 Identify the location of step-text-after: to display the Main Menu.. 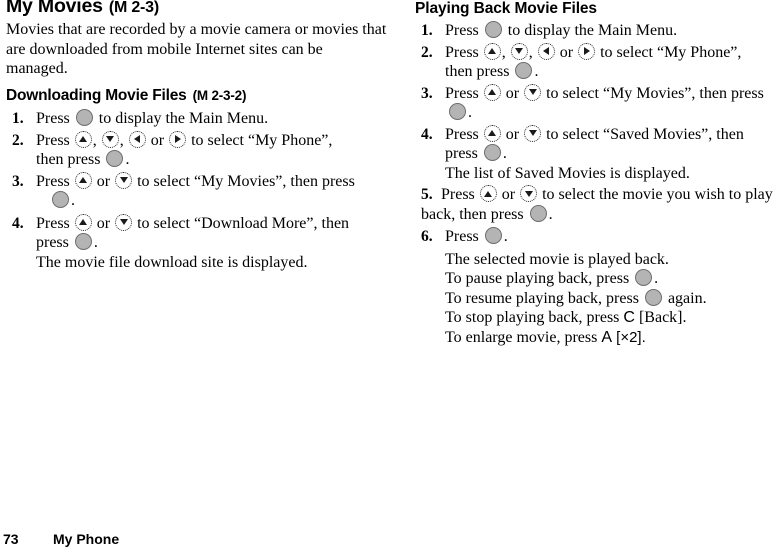
(181, 118).